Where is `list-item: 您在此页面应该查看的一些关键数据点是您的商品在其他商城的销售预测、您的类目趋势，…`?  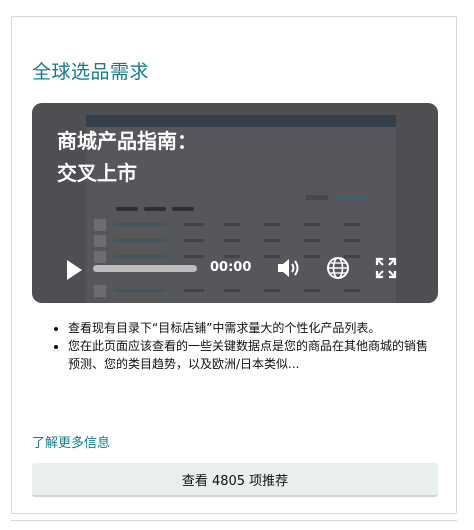 list-item: 您在此页面应该查看的一些关键数据点是您的商品在其他商城的销售预测、您的类目趋势，… is located at coordinates (248, 355).